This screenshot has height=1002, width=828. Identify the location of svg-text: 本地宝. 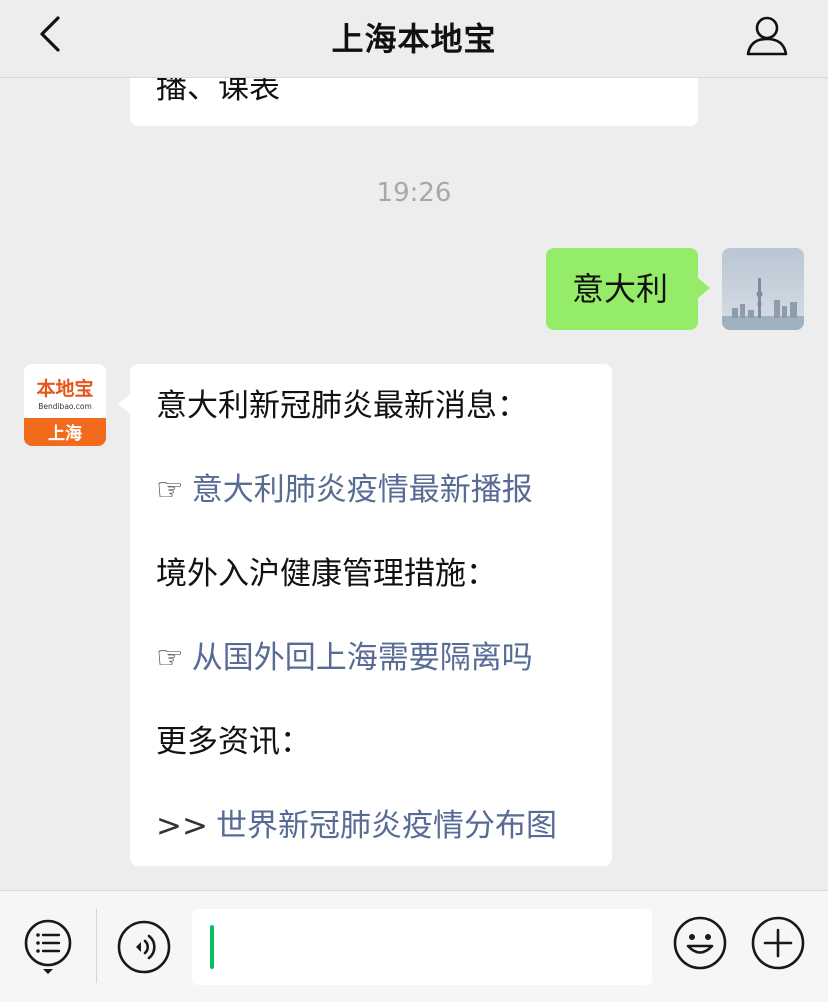
(64, 388).